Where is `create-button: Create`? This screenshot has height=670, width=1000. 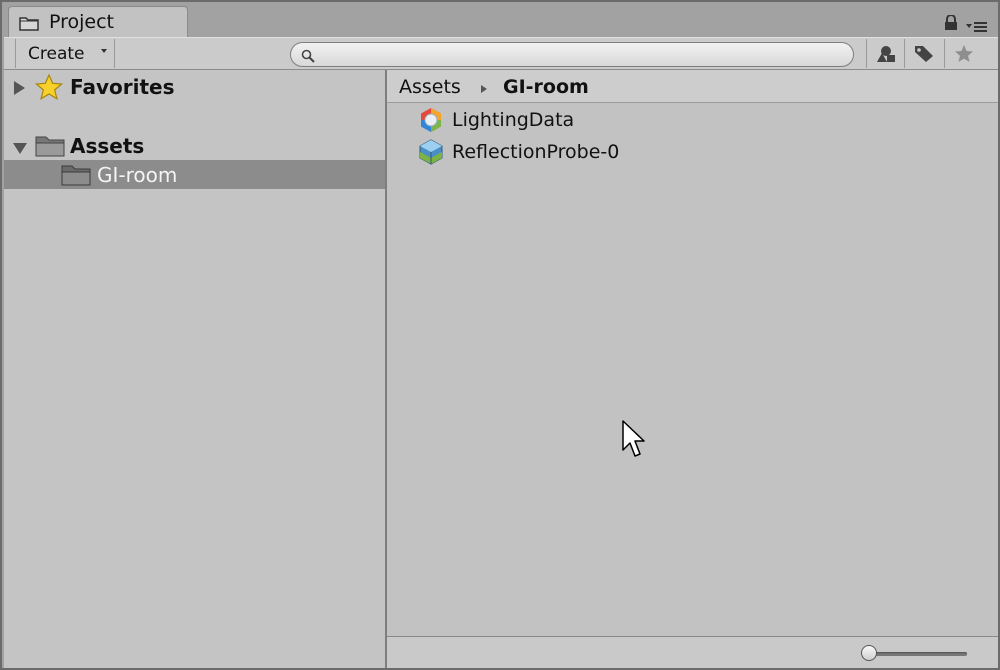 create-button: Create is located at coordinates (65, 53).